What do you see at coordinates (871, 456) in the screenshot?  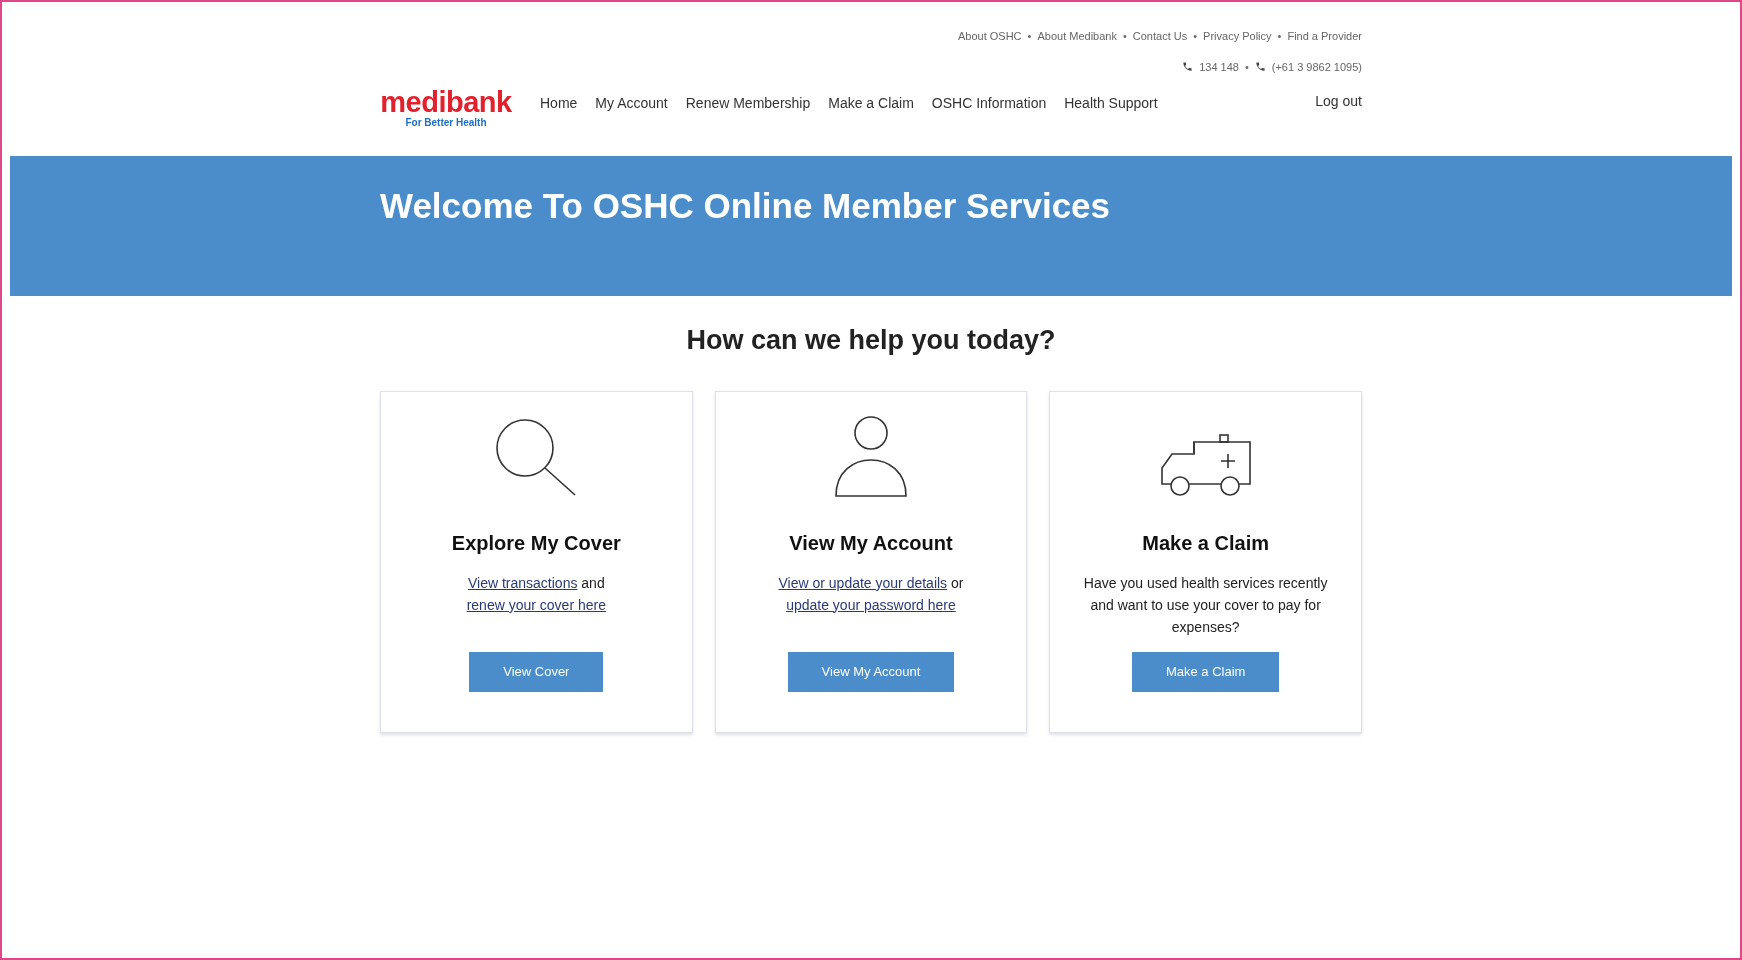 I see `person-icon` at bounding box center [871, 456].